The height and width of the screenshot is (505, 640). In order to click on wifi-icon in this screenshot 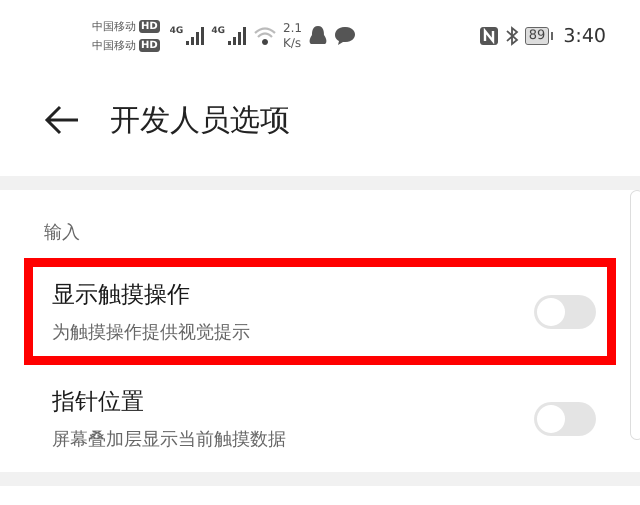, I will do `click(264, 36)`.